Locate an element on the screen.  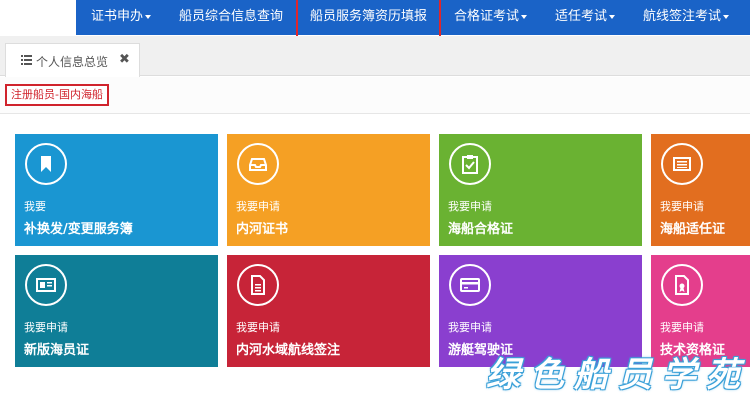
nav-crew-info-query: 船员综合信息查询 is located at coordinates (231, 17).